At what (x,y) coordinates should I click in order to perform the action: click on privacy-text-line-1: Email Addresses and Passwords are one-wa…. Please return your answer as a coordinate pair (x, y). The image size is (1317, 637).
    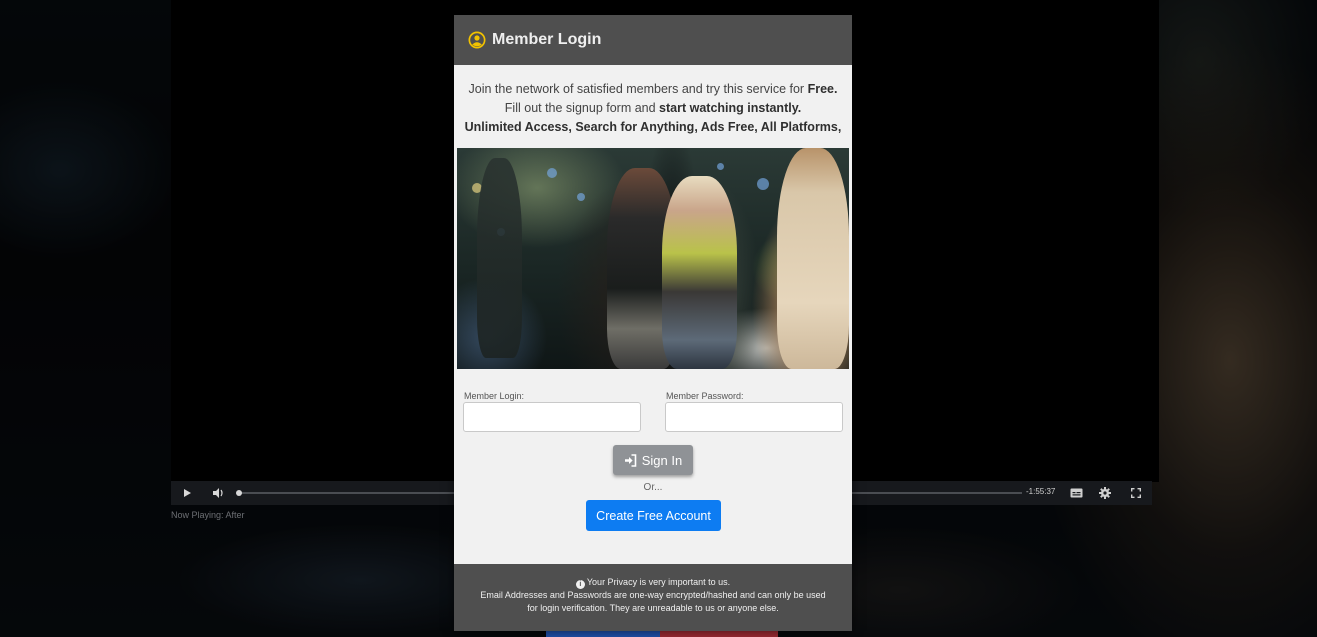
    Looking at the image, I should click on (653, 595).